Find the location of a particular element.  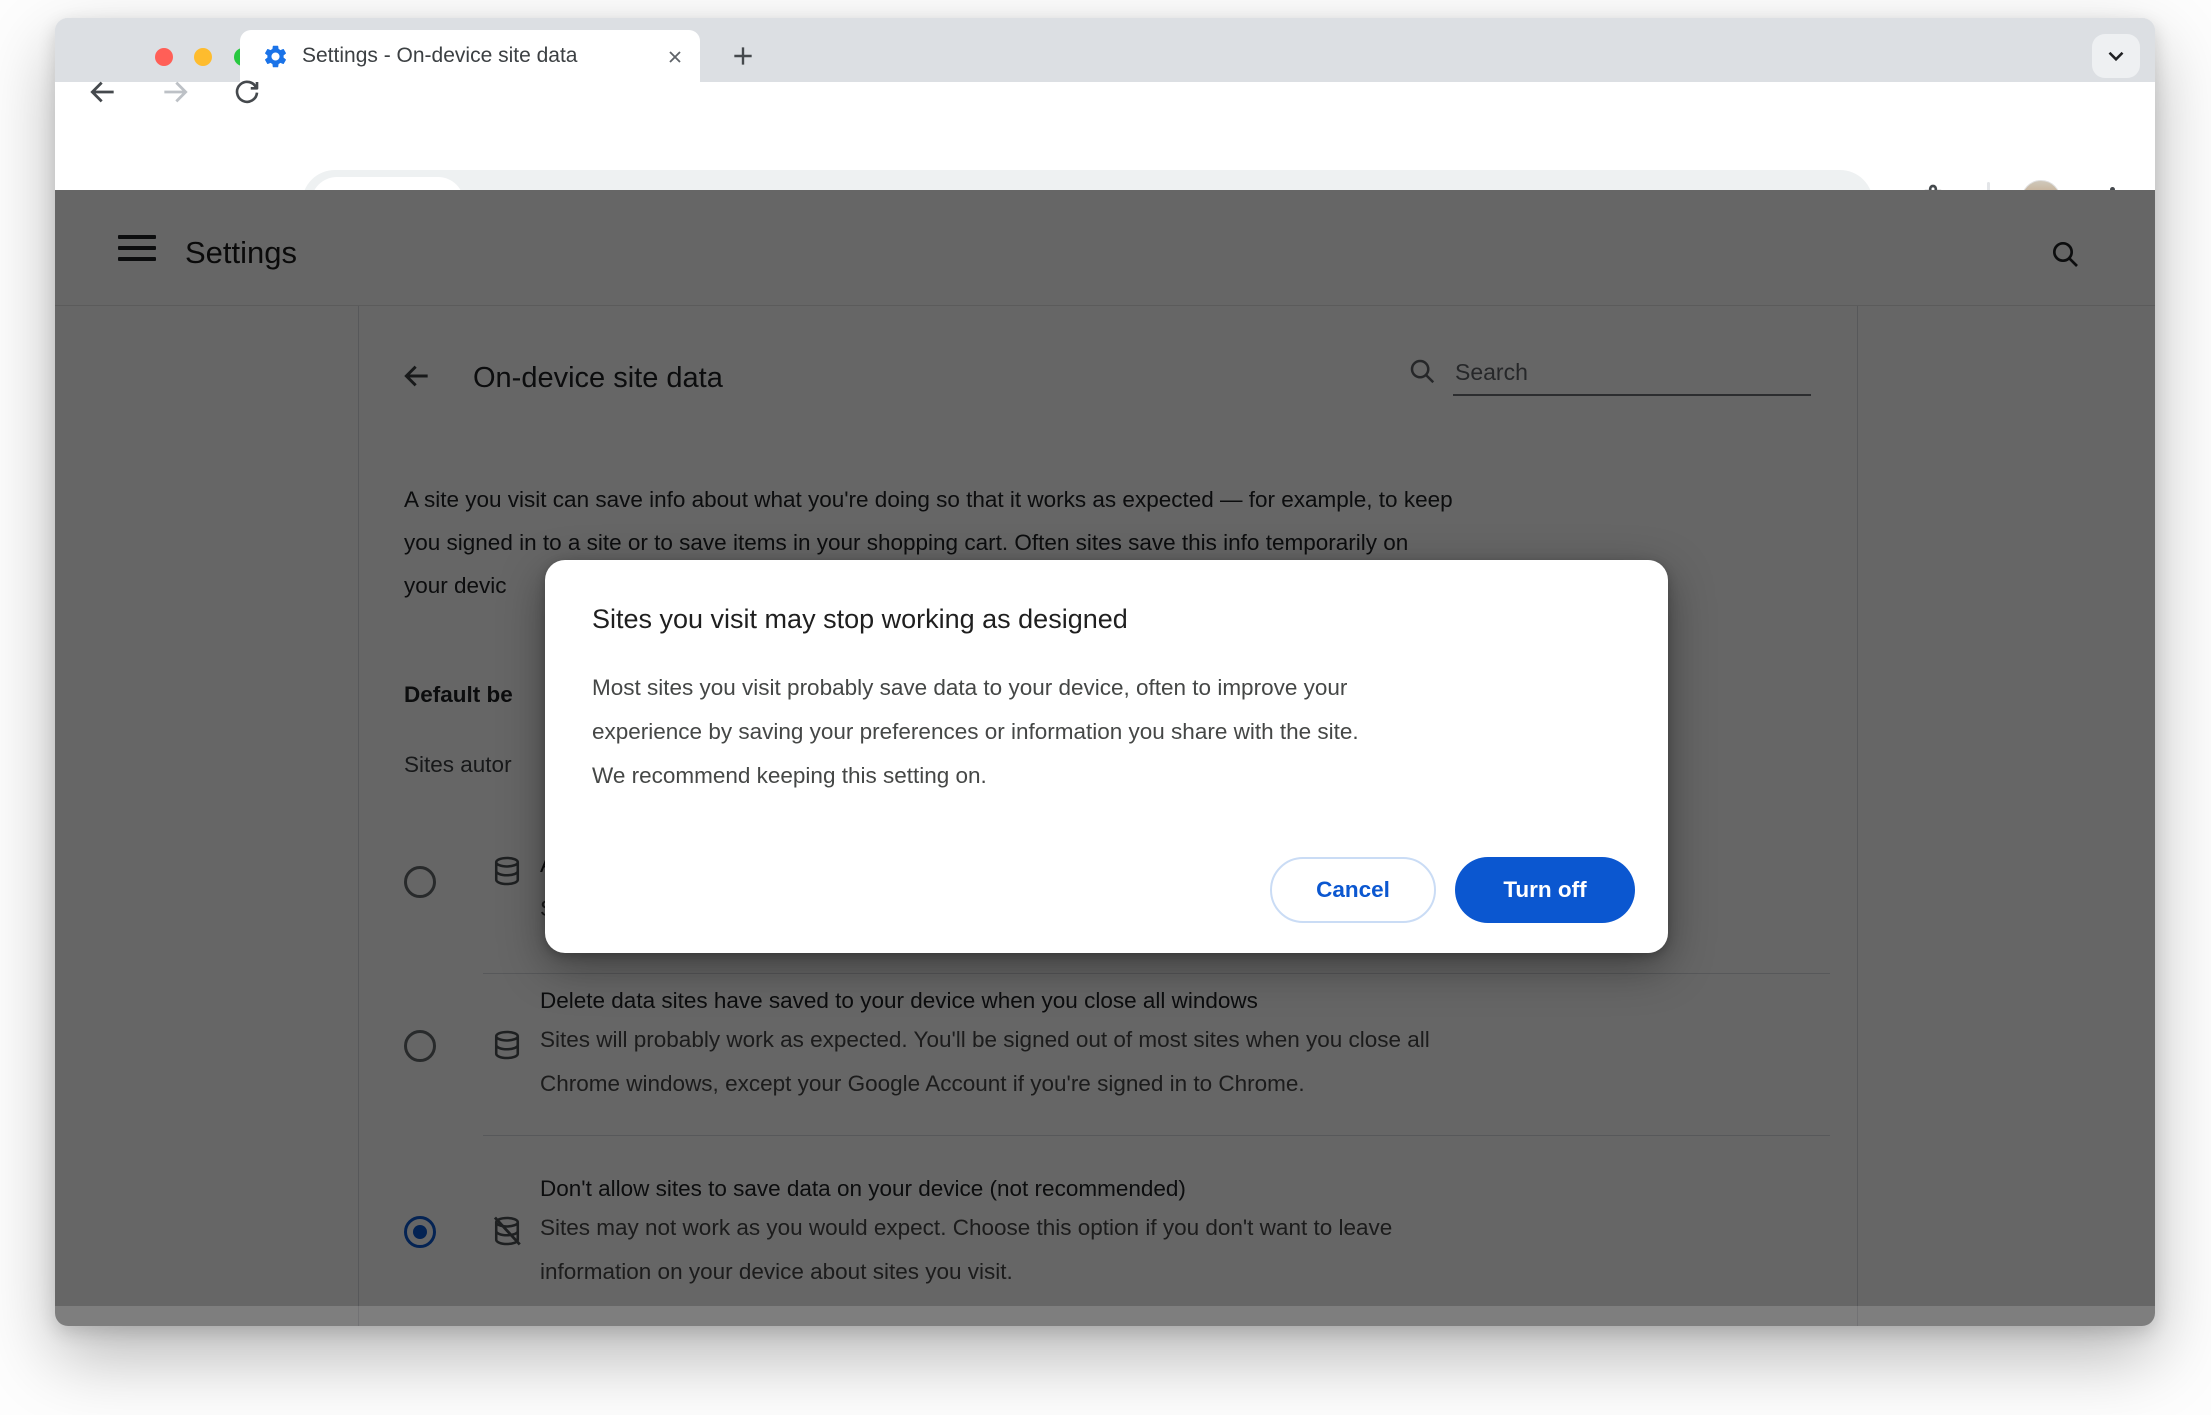

tab-strip: Settings - On-device site data is located at coordinates (1105, 50).